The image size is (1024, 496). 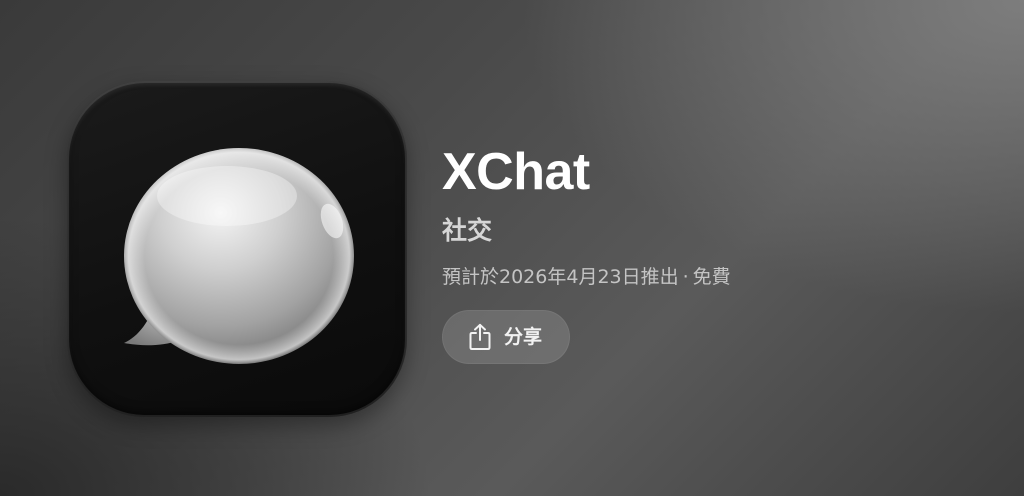 What do you see at coordinates (523, 337) in the screenshot?
I see `share-button-label: 分享` at bounding box center [523, 337].